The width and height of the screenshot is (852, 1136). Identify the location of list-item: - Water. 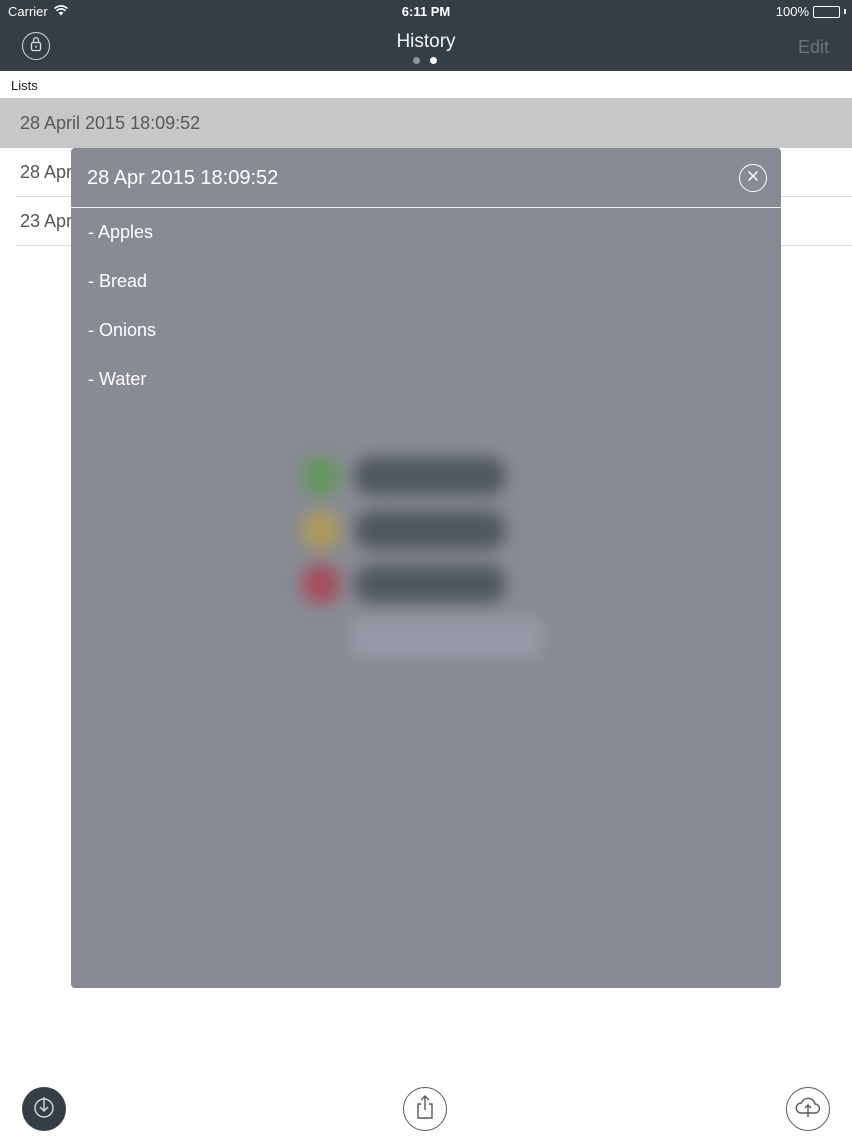
(117, 379).